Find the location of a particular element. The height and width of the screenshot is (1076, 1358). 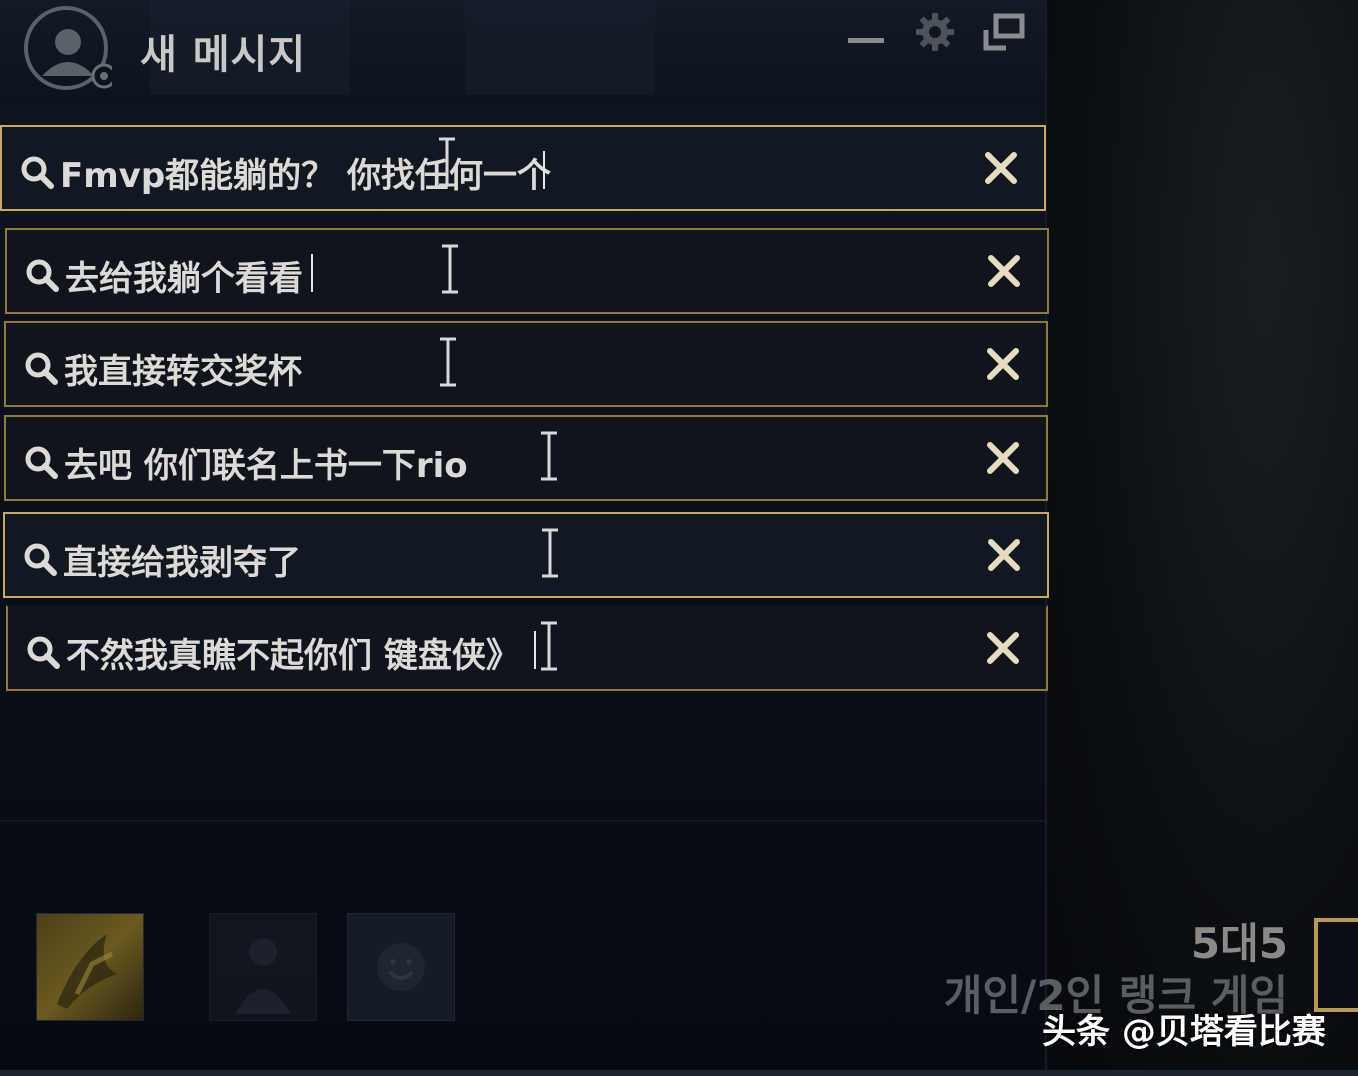

message-input-row: 去给我躺个看看 is located at coordinates (527, 271).